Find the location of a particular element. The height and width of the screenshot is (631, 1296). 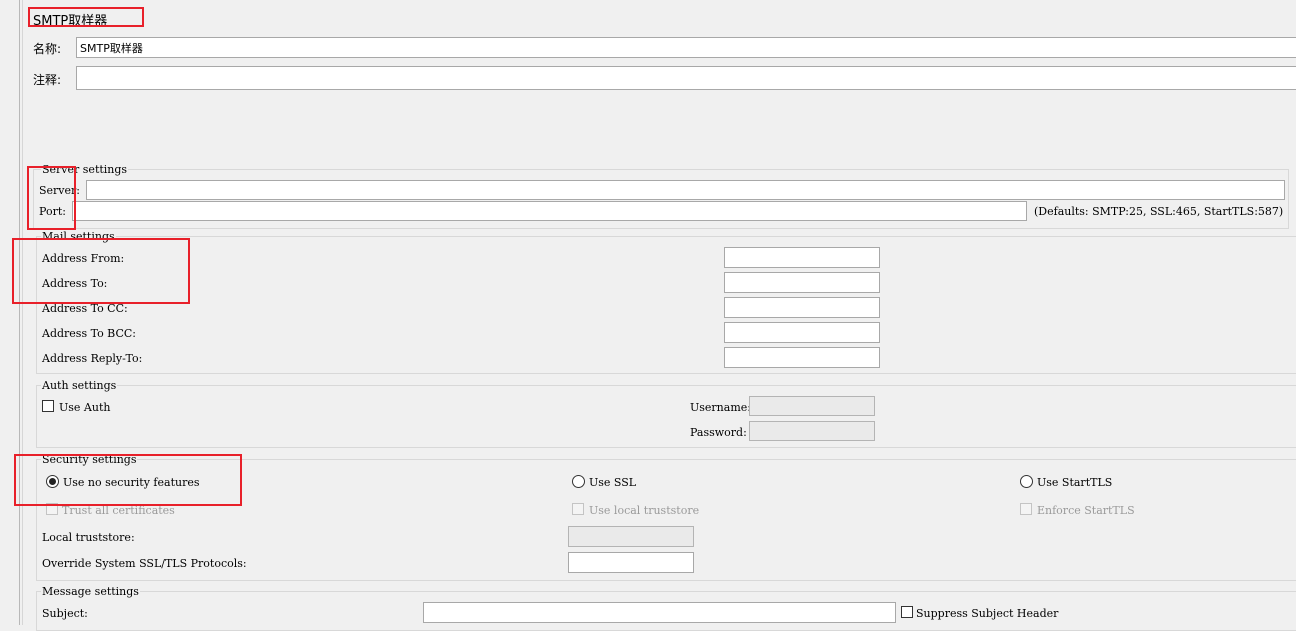

auth-settings-group is located at coordinates (666, 416).